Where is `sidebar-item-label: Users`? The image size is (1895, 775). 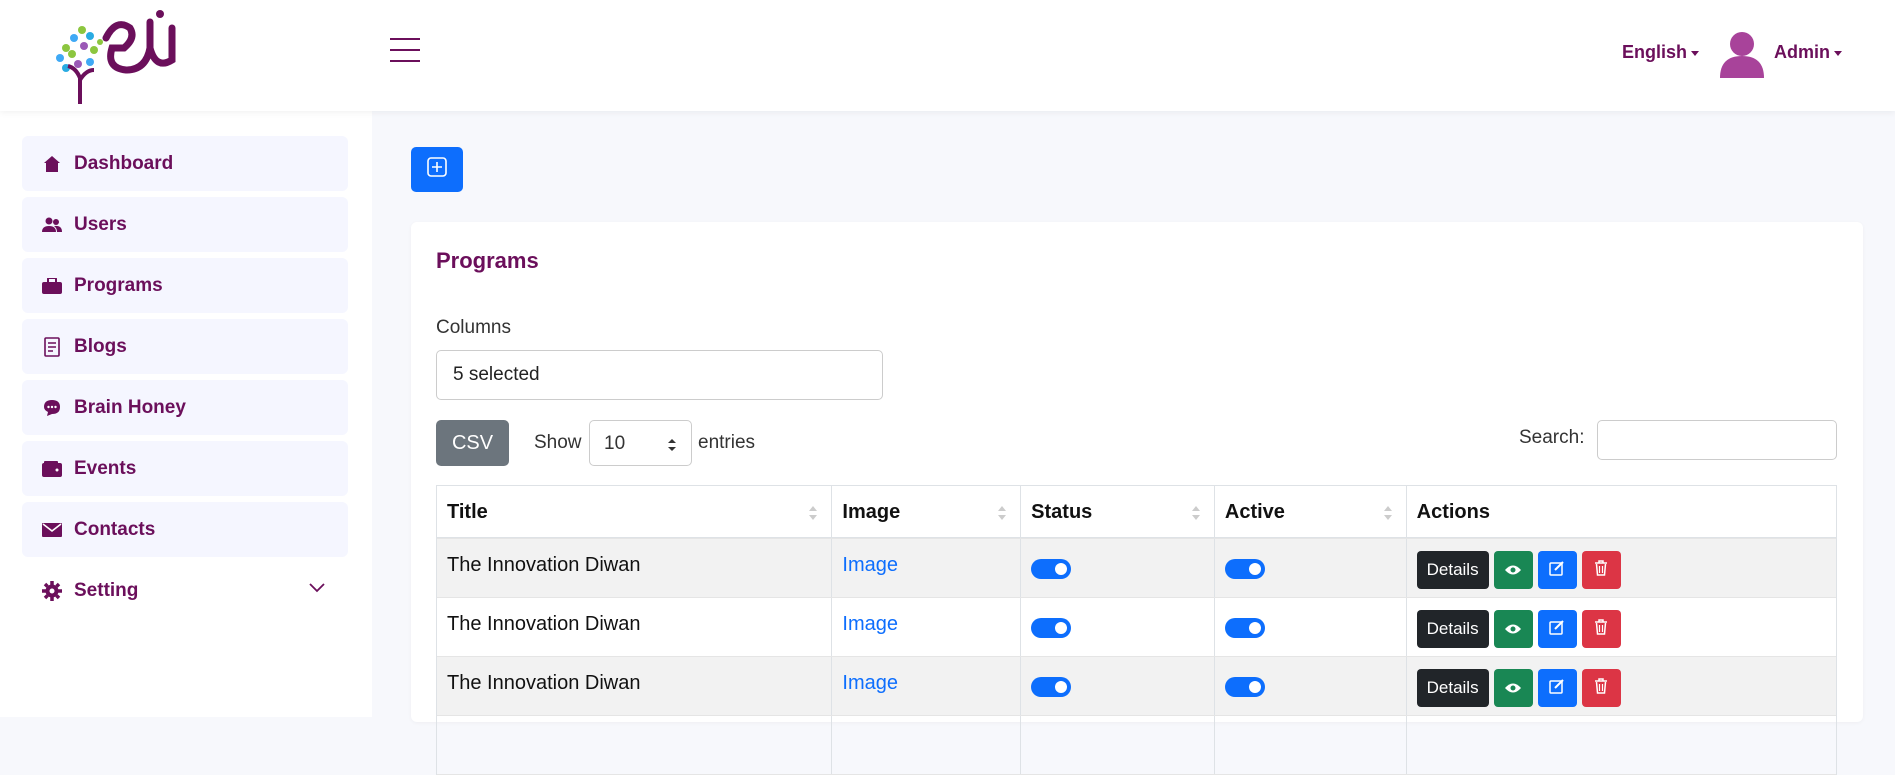 sidebar-item-label: Users is located at coordinates (100, 224).